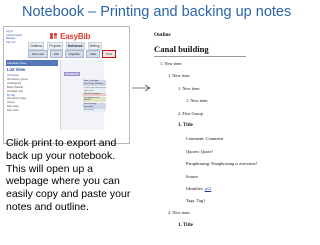 Image resolution: width=320 pixels, height=245 pixels. I want to click on outline-comment: Comment, so click(204, 138).